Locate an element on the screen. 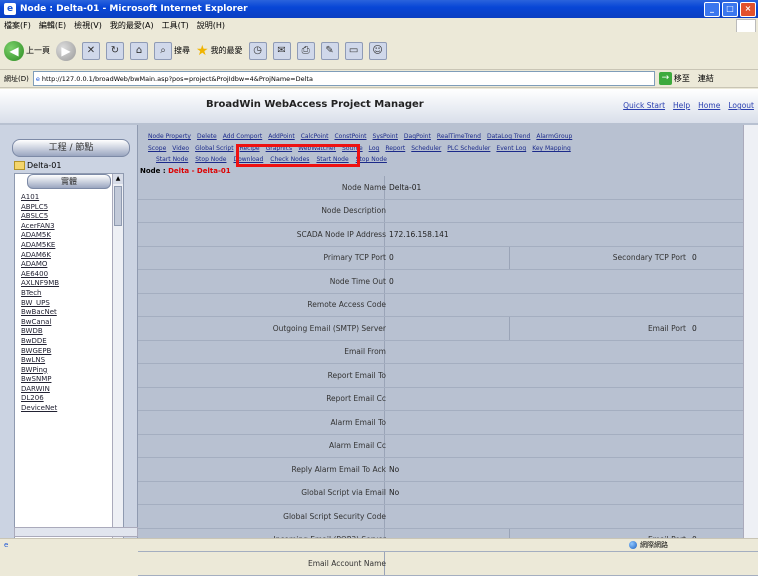 This screenshot has width=758, height=576. device-item: BwLNS is located at coordinates (72, 361).